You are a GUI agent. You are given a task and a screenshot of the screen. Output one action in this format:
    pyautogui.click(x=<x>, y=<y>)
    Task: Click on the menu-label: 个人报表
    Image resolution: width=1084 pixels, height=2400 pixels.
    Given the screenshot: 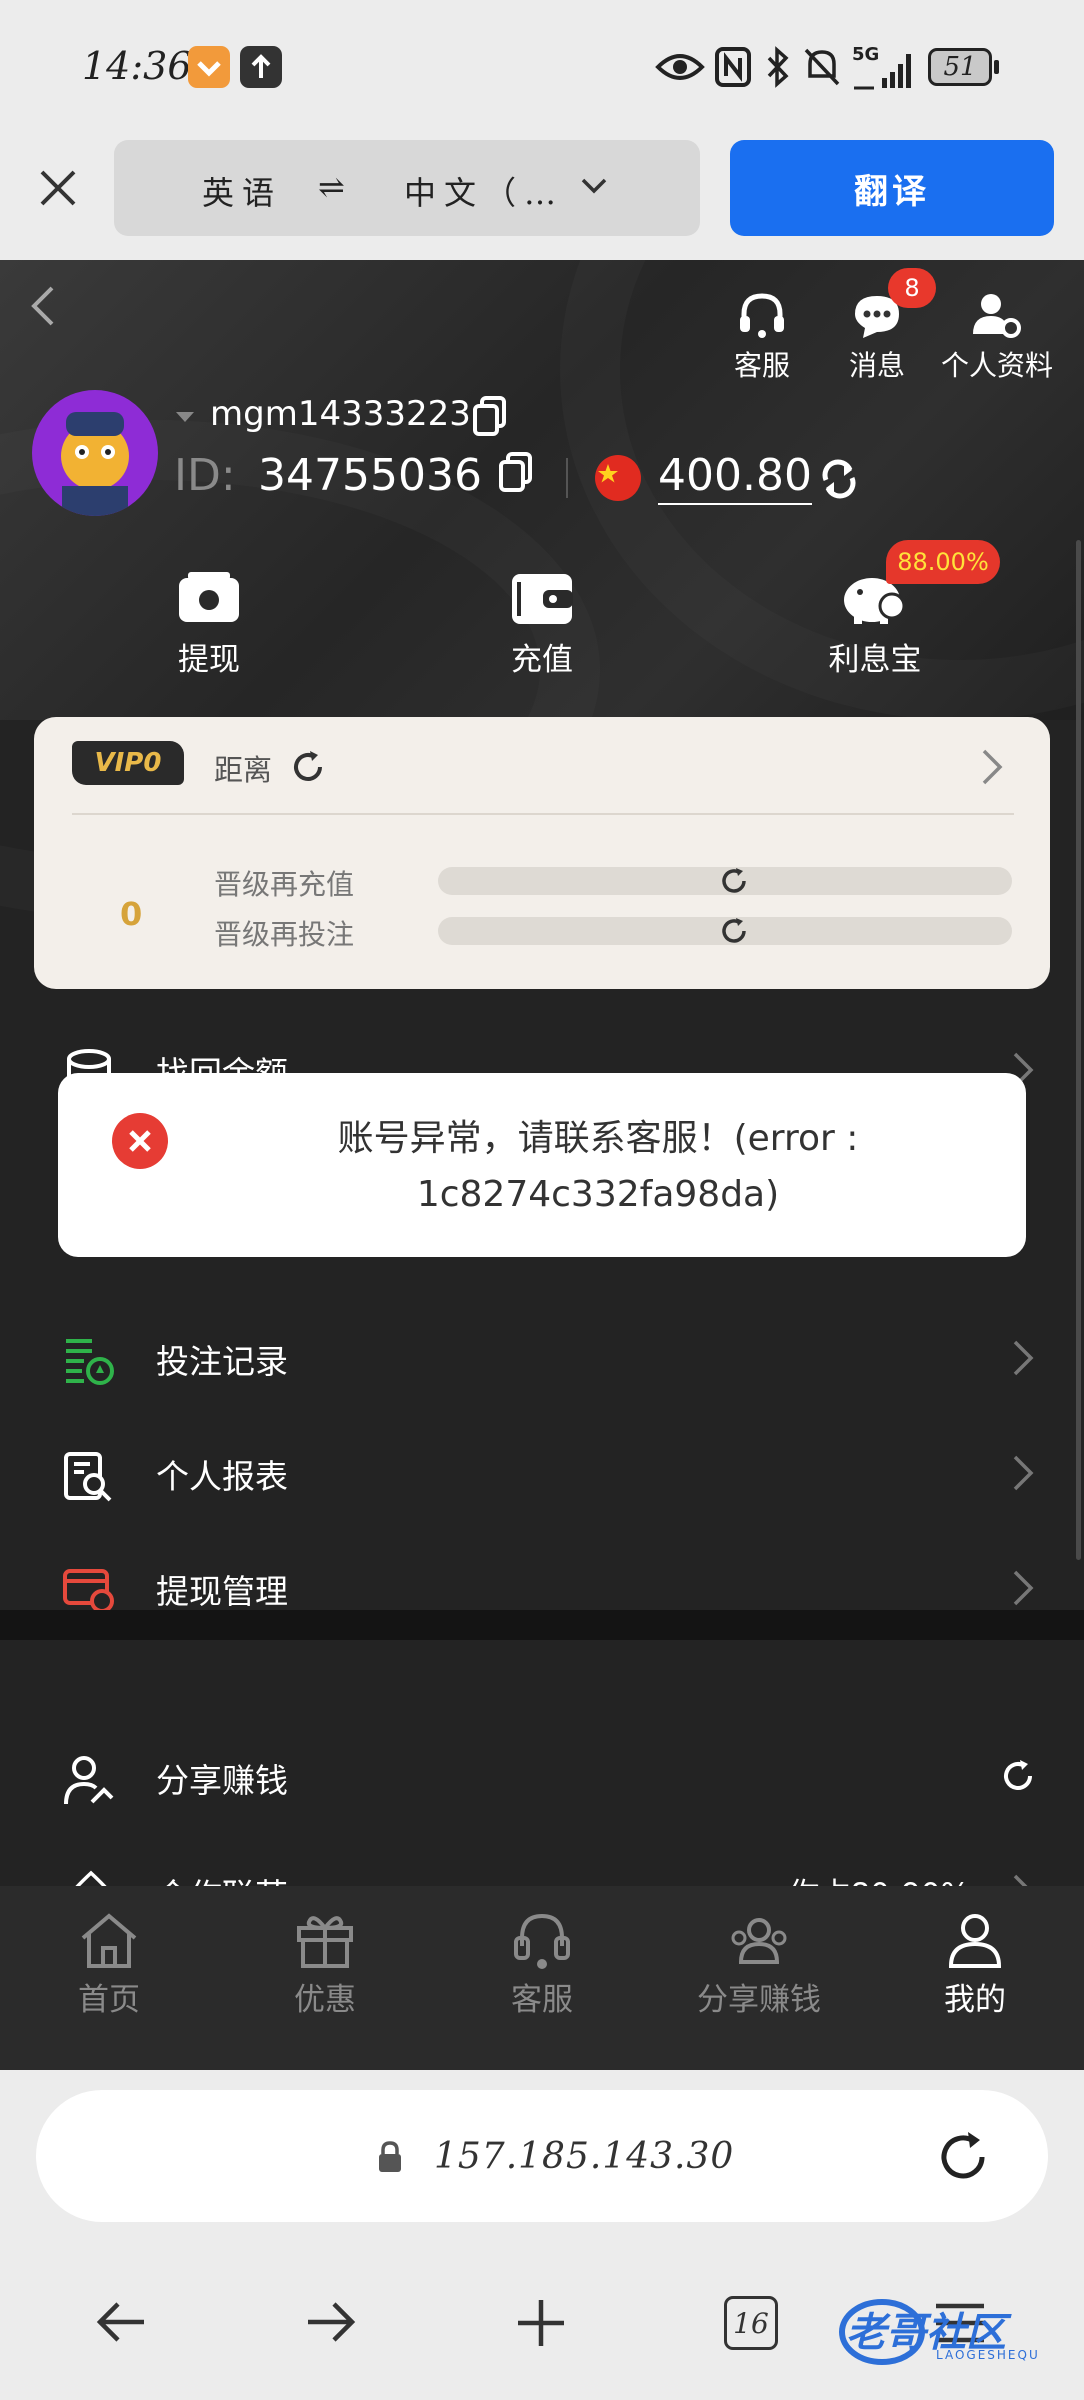 What is the action you would take?
    pyautogui.click(x=222, y=1476)
    